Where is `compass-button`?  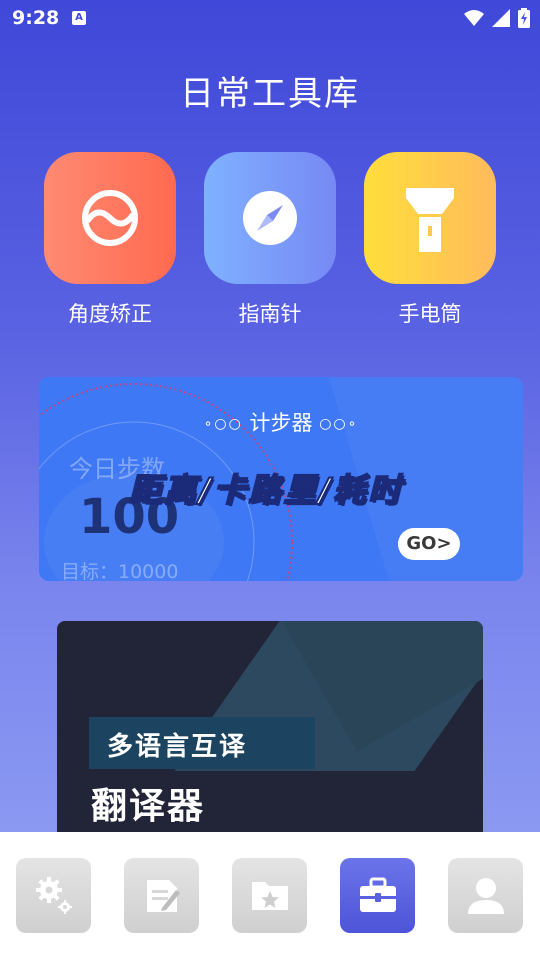
compass-button is located at coordinates (270, 218).